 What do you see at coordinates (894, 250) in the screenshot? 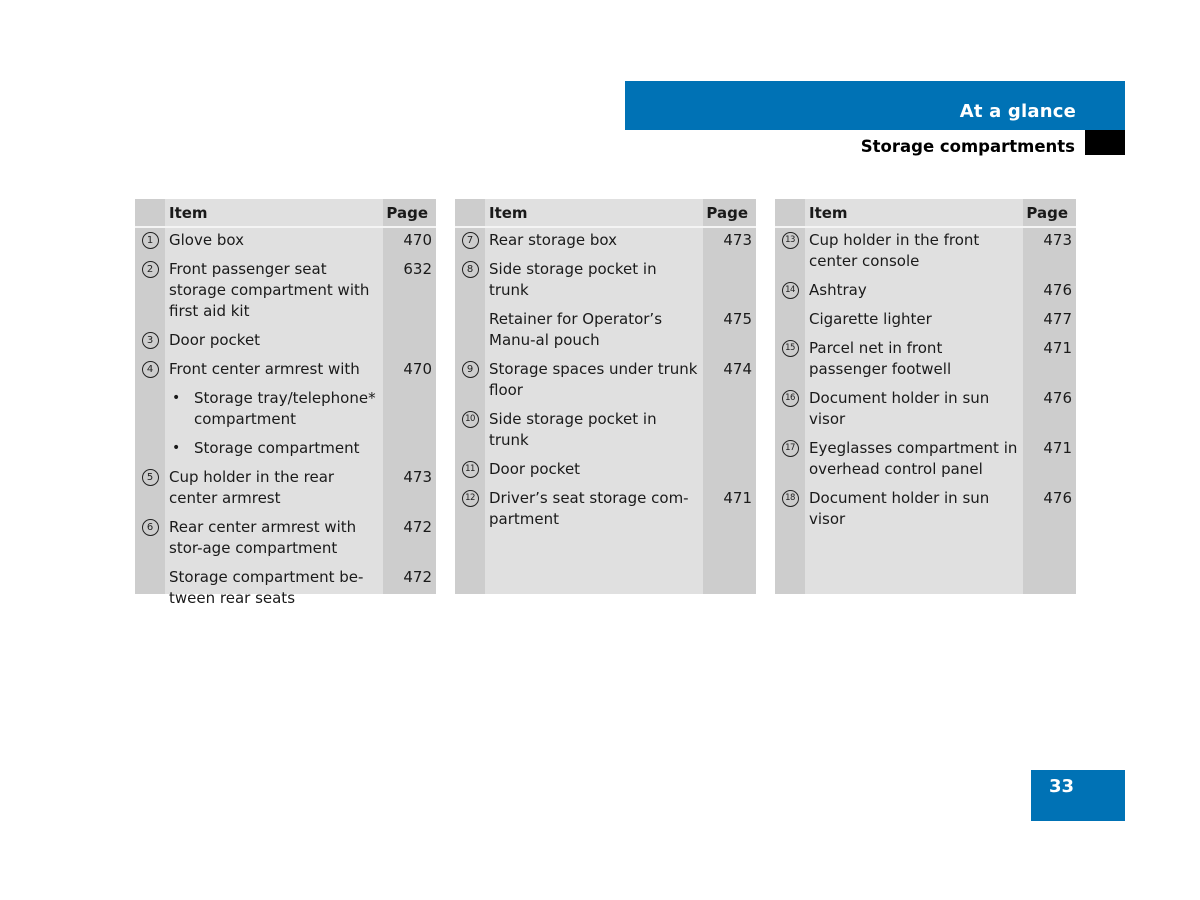
I see `item-cell: Cup holder in the front center console` at bounding box center [894, 250].